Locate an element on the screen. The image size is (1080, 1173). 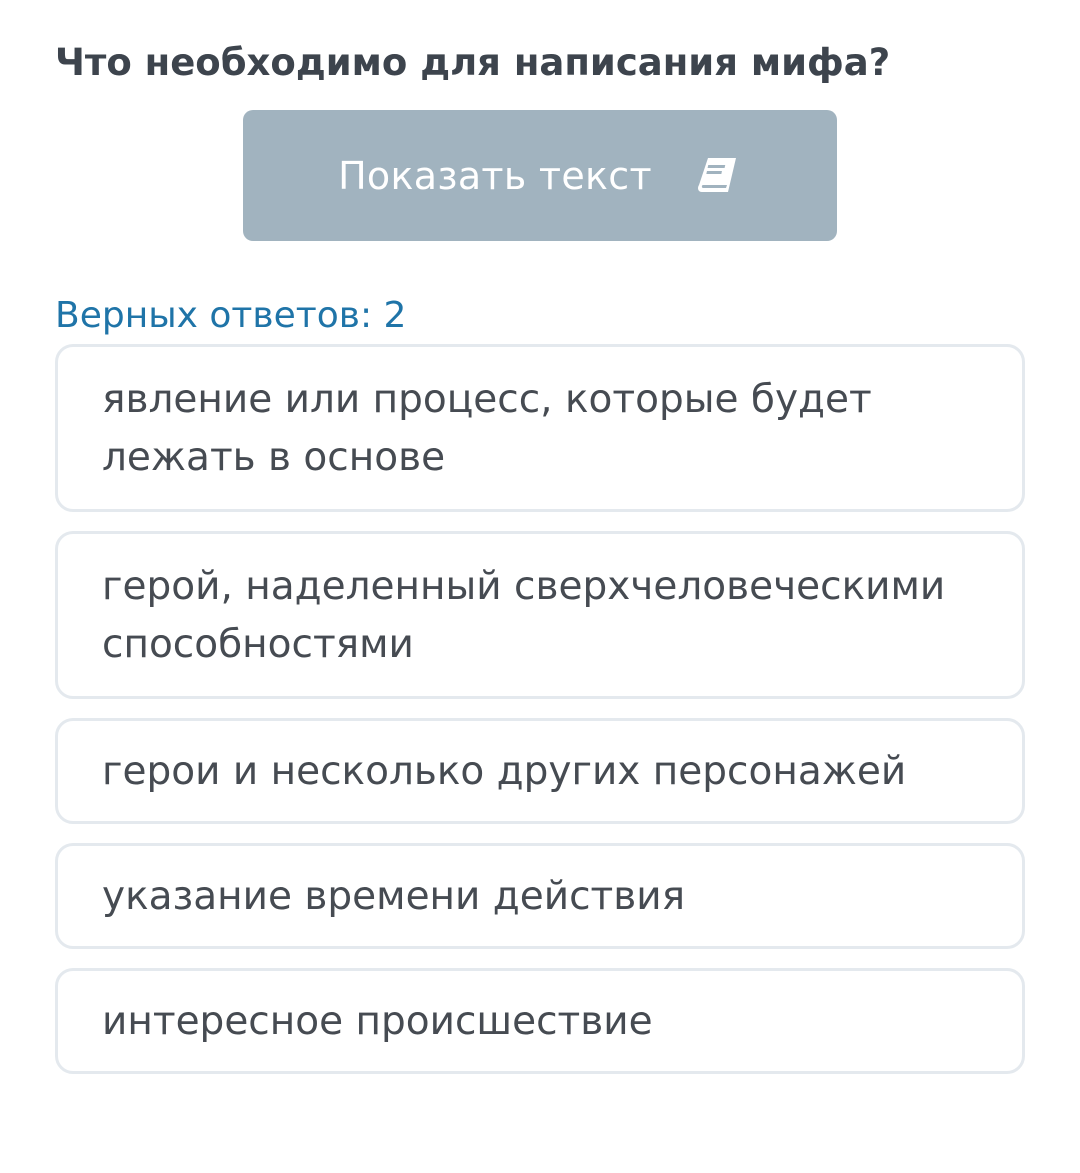
book-icon is located at coordinates (718, 176).